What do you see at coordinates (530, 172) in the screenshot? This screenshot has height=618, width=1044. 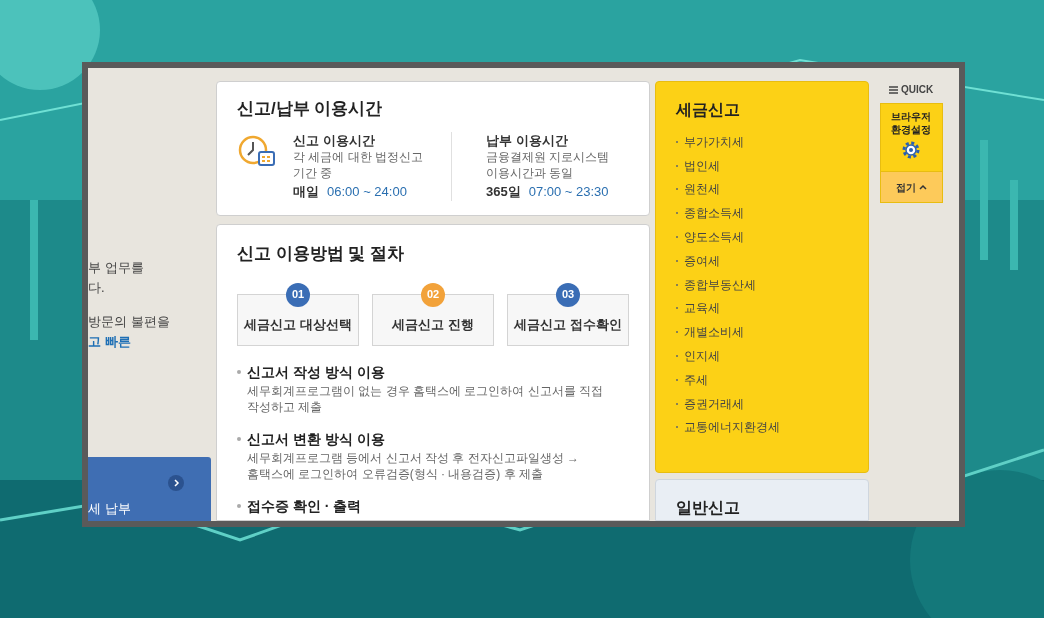 I see `hours-description: 이용시간과 동일` at bounding box center [530, 172].